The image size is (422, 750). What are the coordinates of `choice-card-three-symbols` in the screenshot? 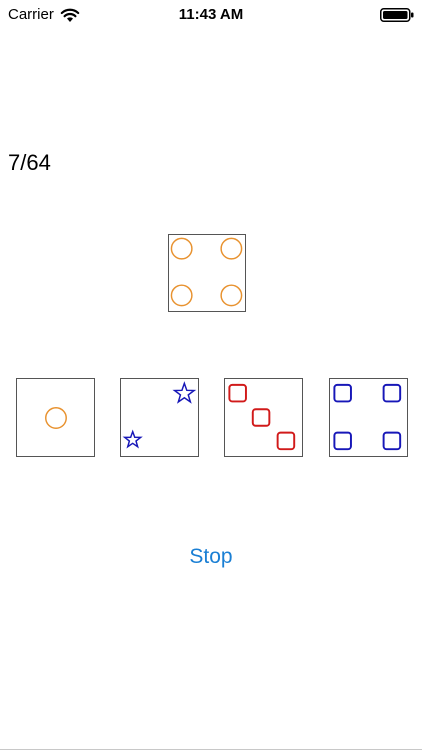 It's located at (262, 417).